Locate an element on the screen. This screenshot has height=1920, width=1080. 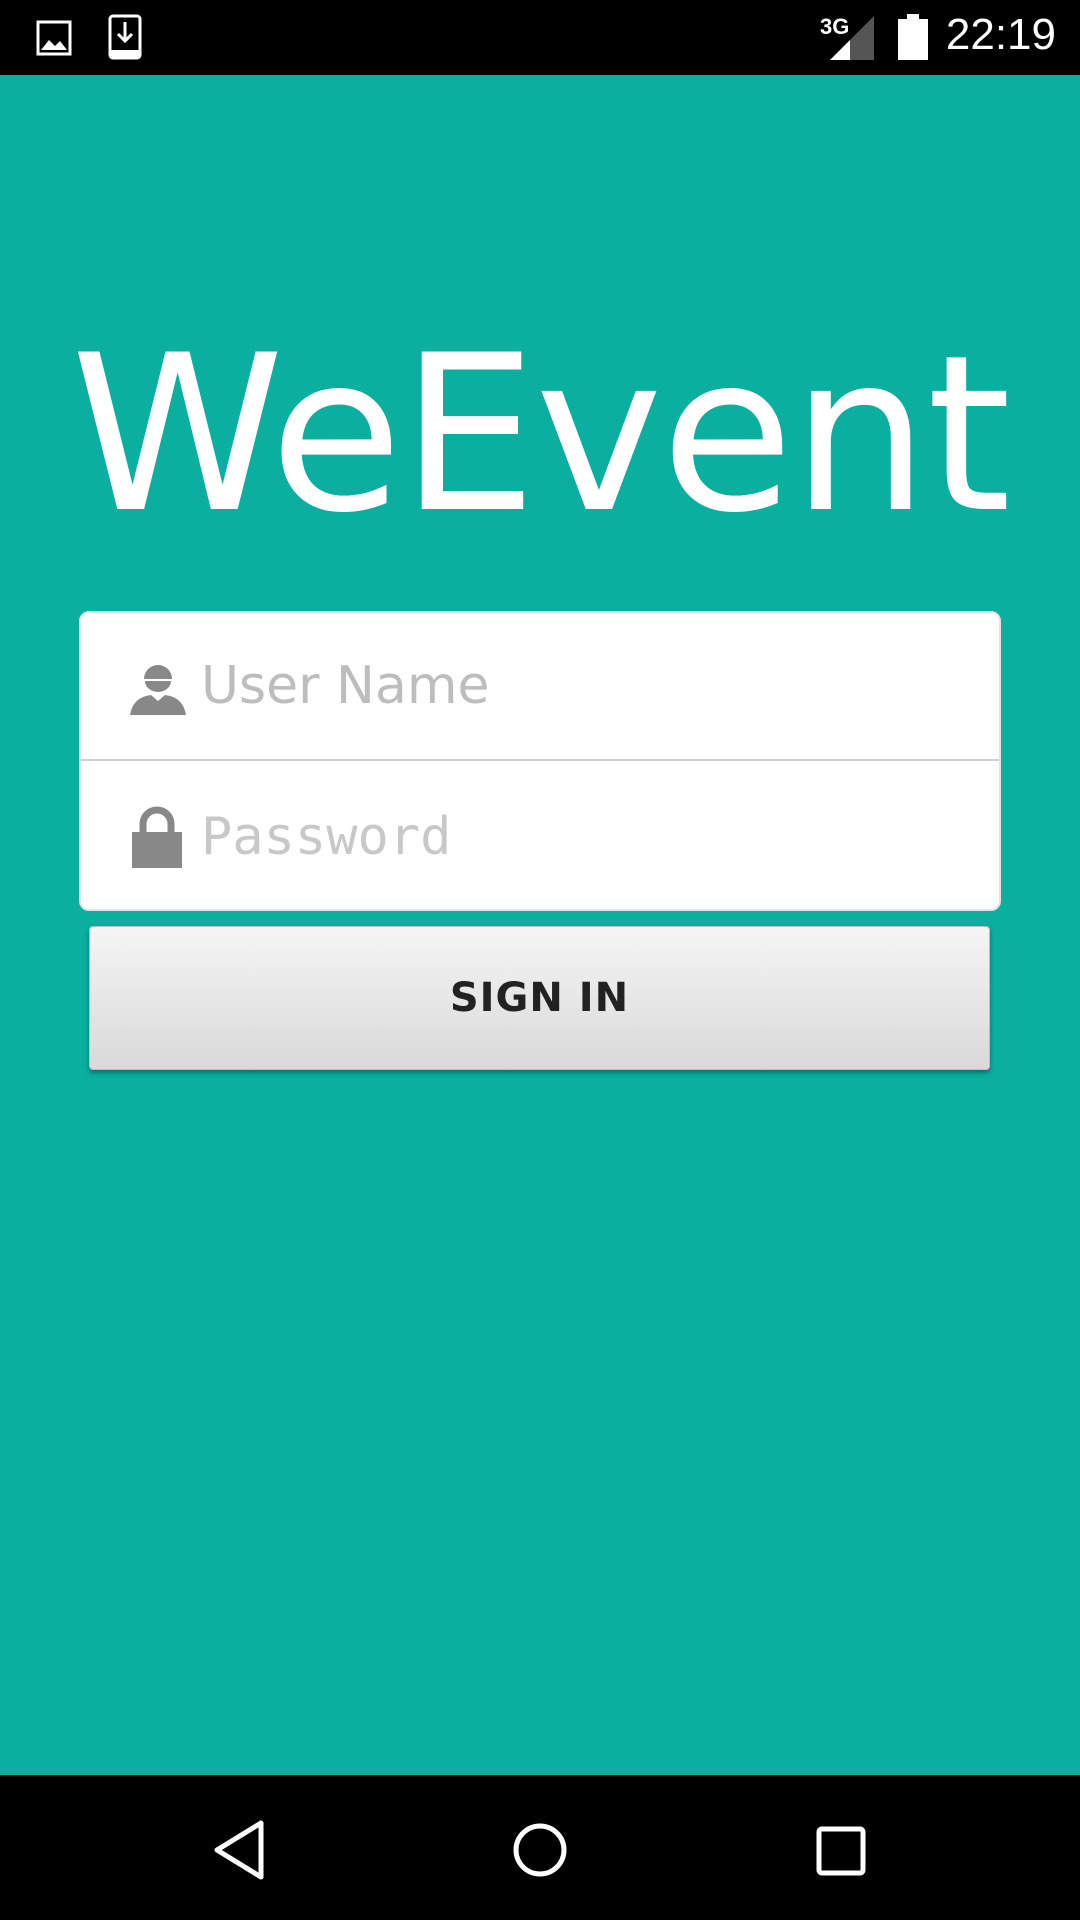
username-input is located at coordinates (590, 686).